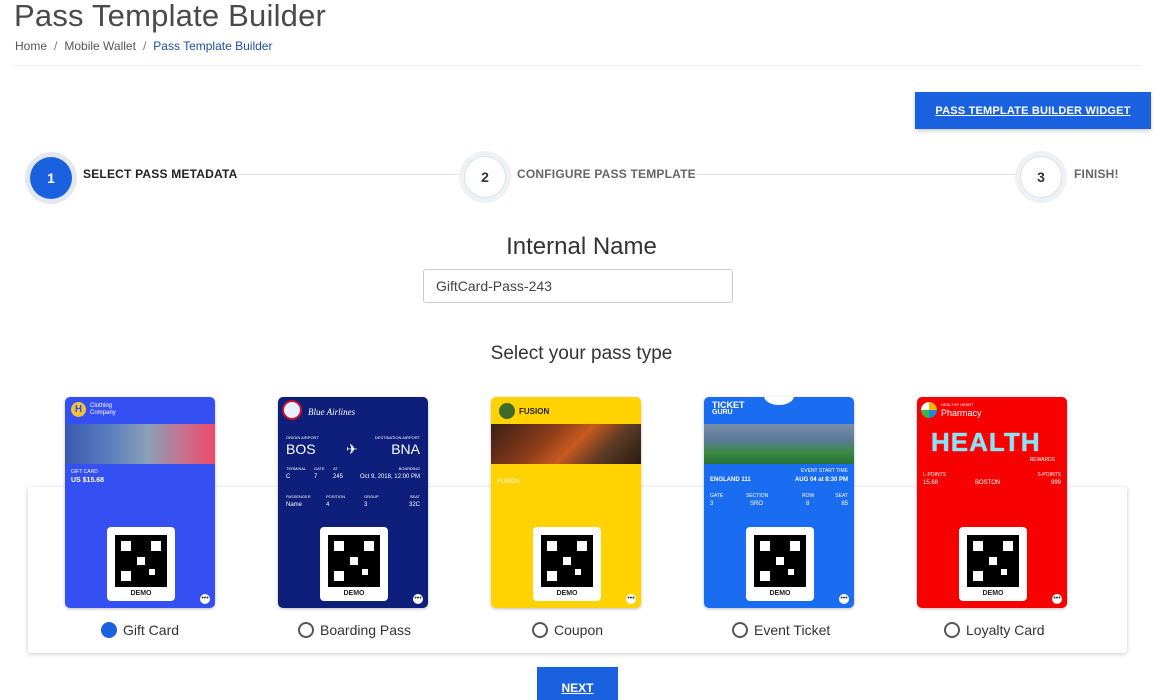  What do you see at coordinates (151, 630) in the screenshot?
I see `radio-label: Gift Card` at bounding box center [151, 630].